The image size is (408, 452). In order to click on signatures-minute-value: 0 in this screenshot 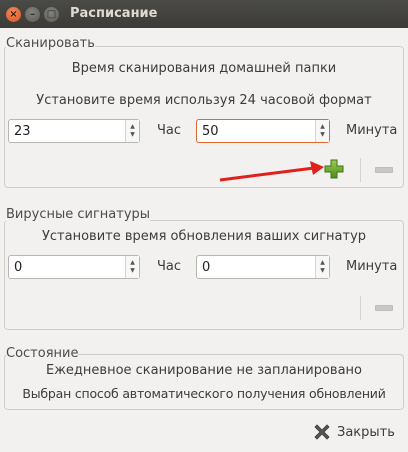, I will do `click(206, 267)`.